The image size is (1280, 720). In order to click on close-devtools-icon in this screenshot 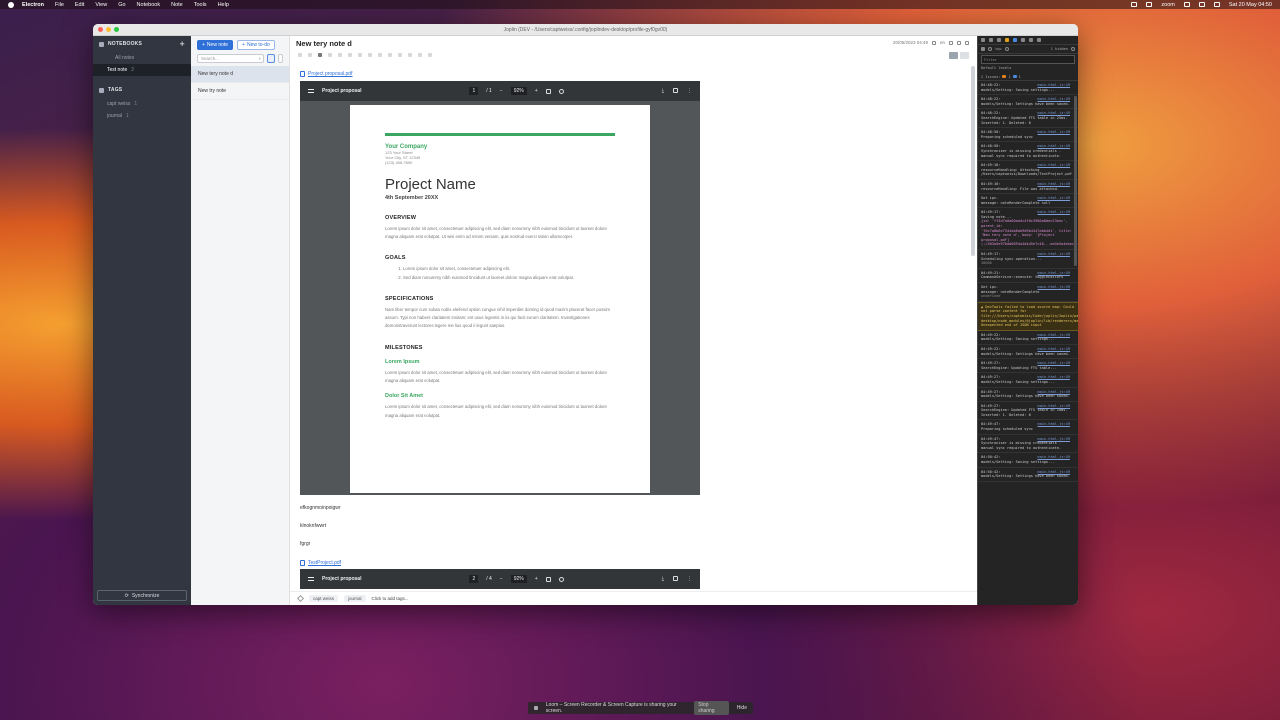, I will do `click(1039, 40)`.